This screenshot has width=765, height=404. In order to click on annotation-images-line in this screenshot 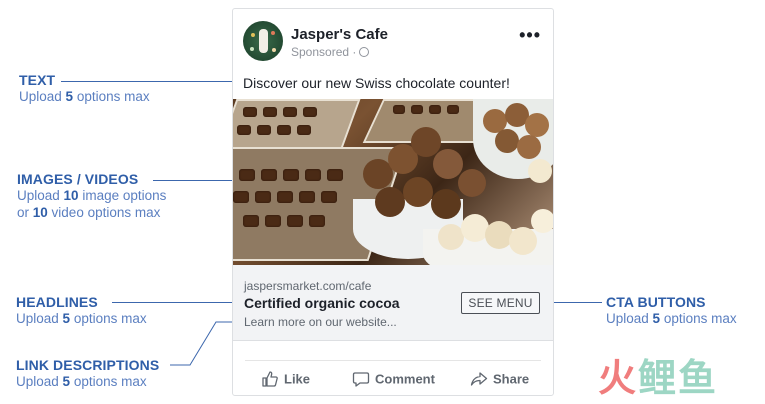, I will do `click(192, 180)`.